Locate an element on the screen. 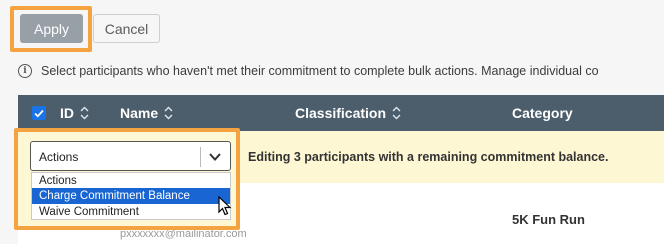  actions-select: Actions is located at coordinates (130, 156).